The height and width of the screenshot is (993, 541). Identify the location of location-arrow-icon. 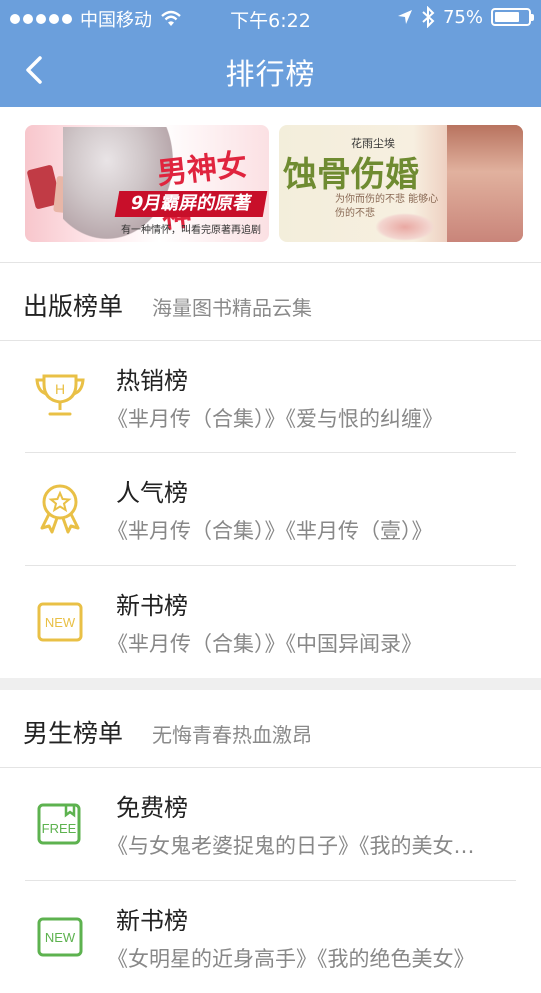
(404, 17).